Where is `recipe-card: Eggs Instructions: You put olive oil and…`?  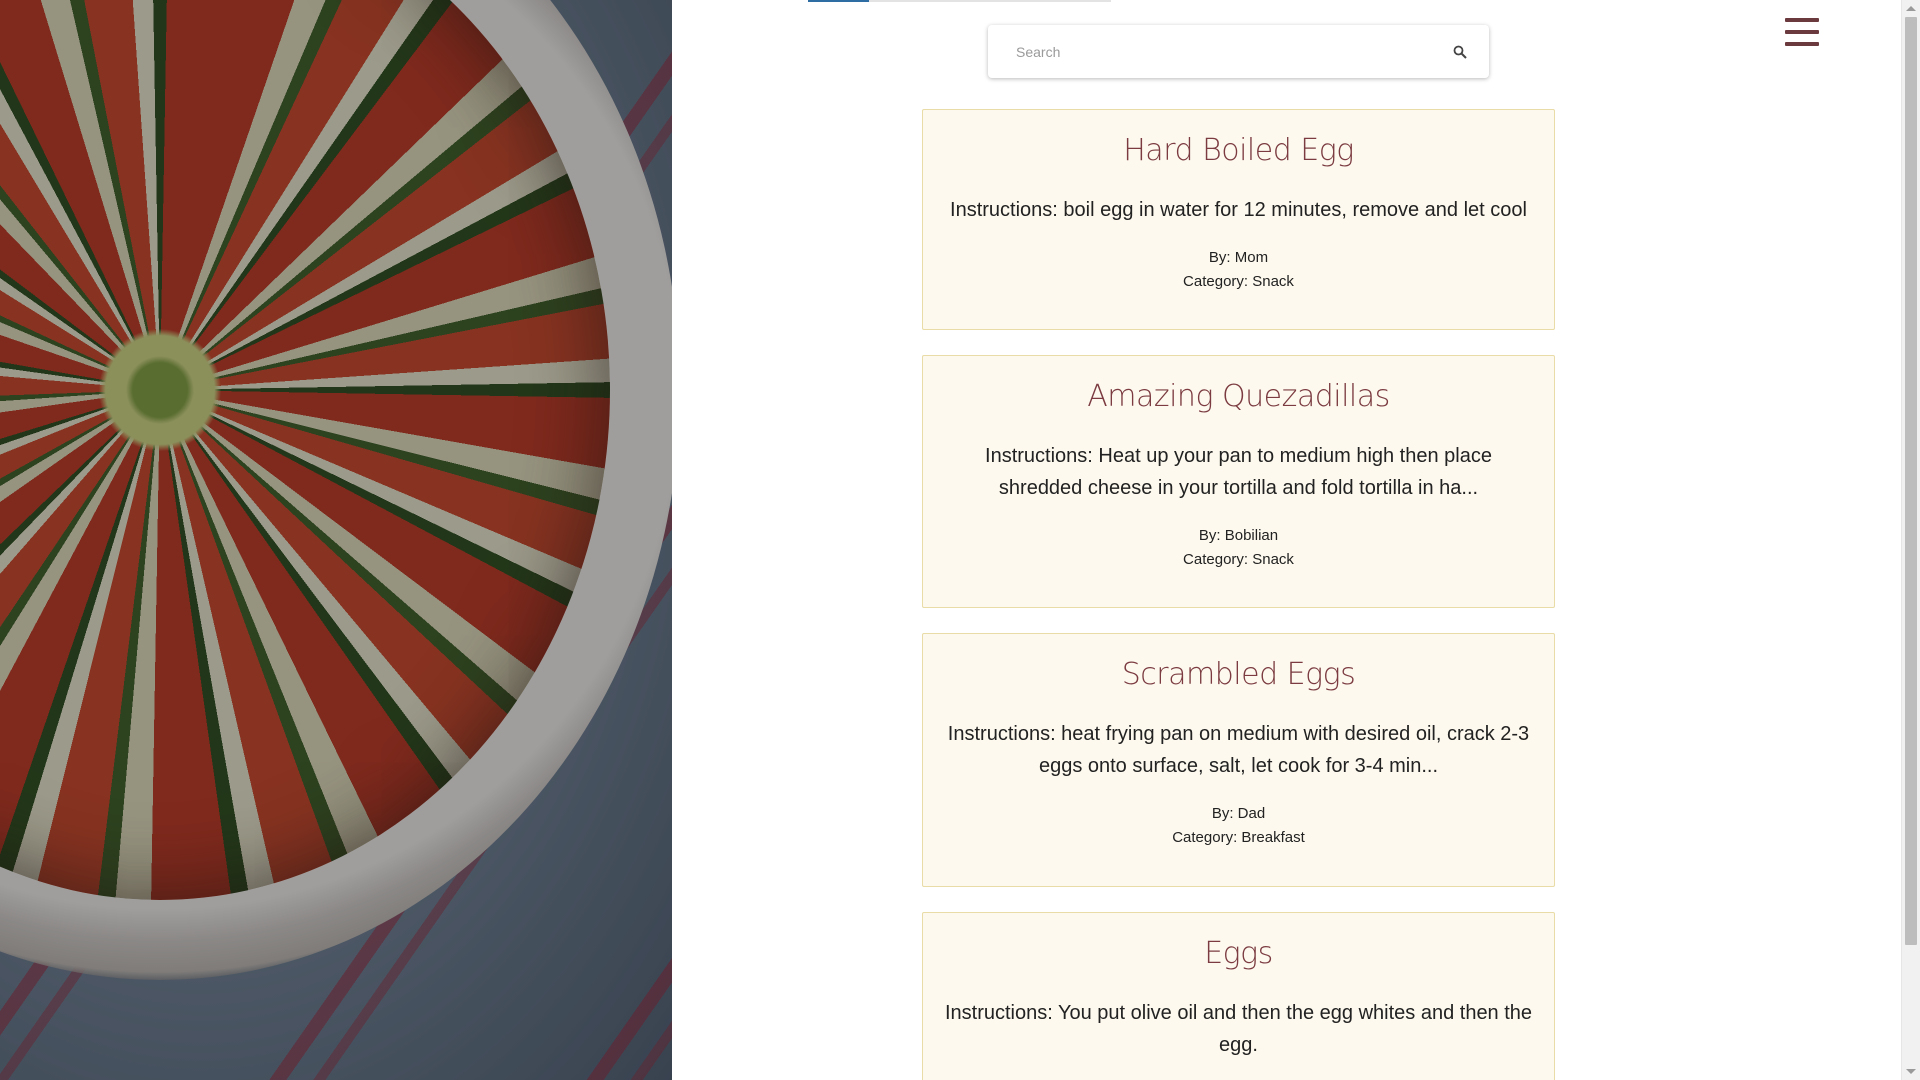 recipe-card: Eggs Instructions: You put olive oil and… is located at coordinates (1238, 996).